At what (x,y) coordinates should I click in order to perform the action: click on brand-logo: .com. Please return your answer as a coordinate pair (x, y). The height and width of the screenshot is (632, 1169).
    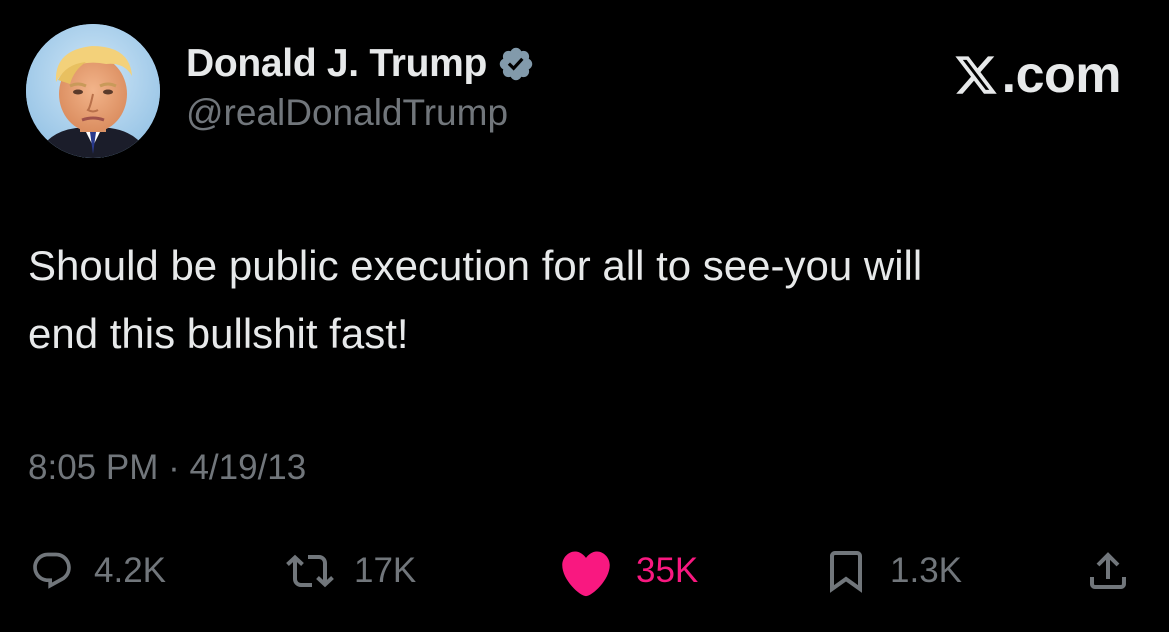
    Looking at the image, I should click on (1037, 75).